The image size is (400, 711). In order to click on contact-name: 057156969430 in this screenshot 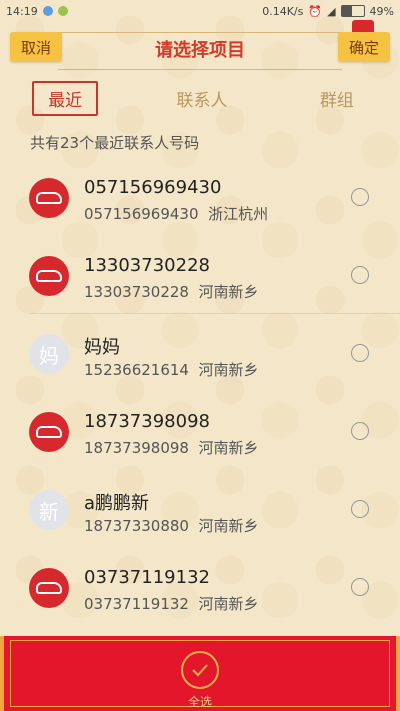, I will do `click(153, 187)`.